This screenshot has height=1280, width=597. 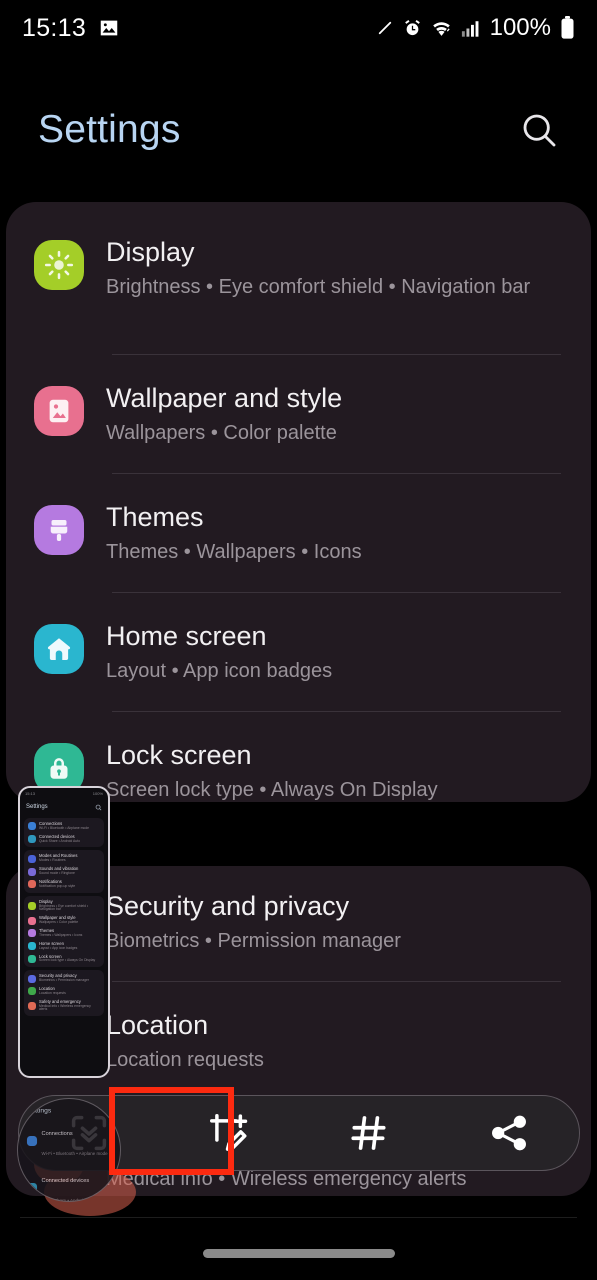 I want to click on thumbnail-row-text: Themes Themes • Wallpapers • Icons, so click(x=61, y=933).